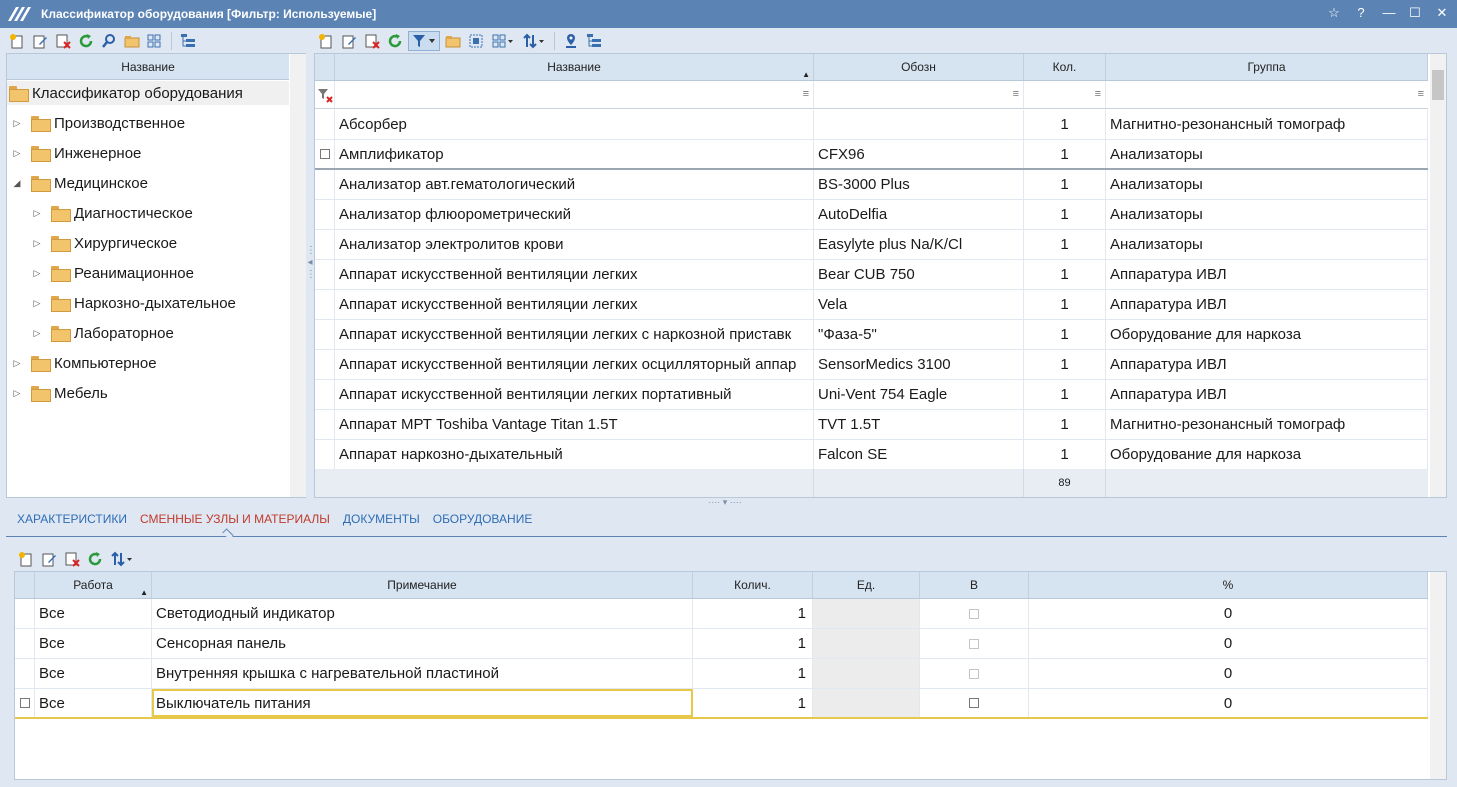 The image size is (1457, 787). I want to click on tree-item: ◢ Медицинское, so click(79, 183).